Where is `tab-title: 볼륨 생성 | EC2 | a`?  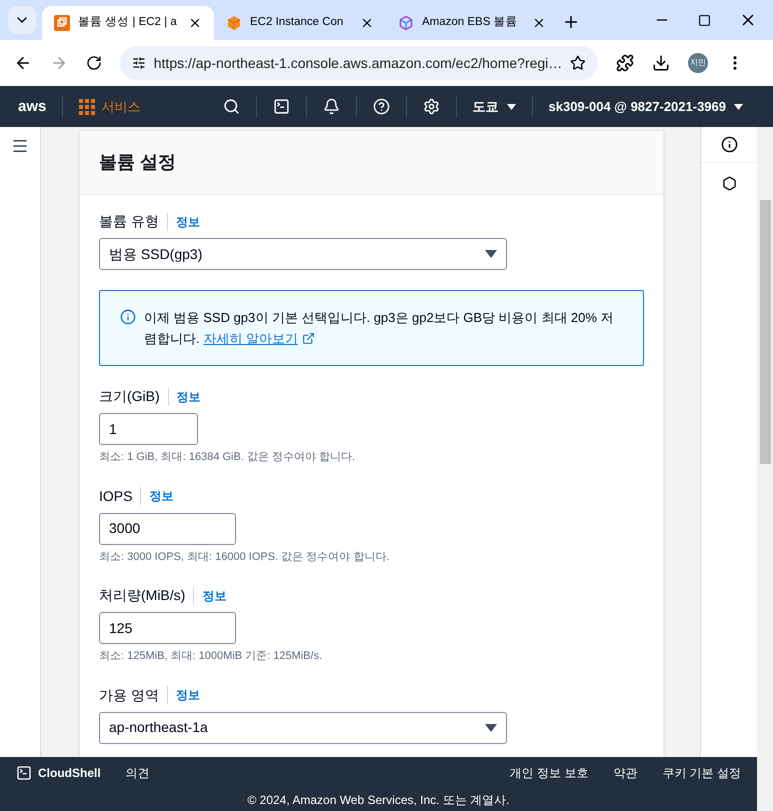
tab-title: 볼륨 생성 | EC2 | a is located at coordinates (128, 22).